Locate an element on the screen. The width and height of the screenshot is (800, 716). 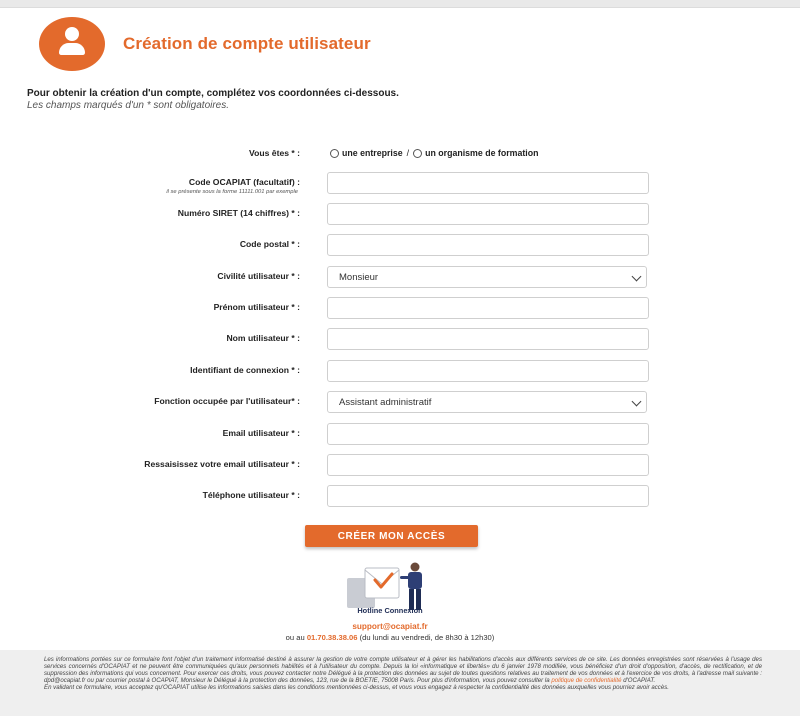
radio-entreprise-label: une entreprise is located at coordinates (372, 153).